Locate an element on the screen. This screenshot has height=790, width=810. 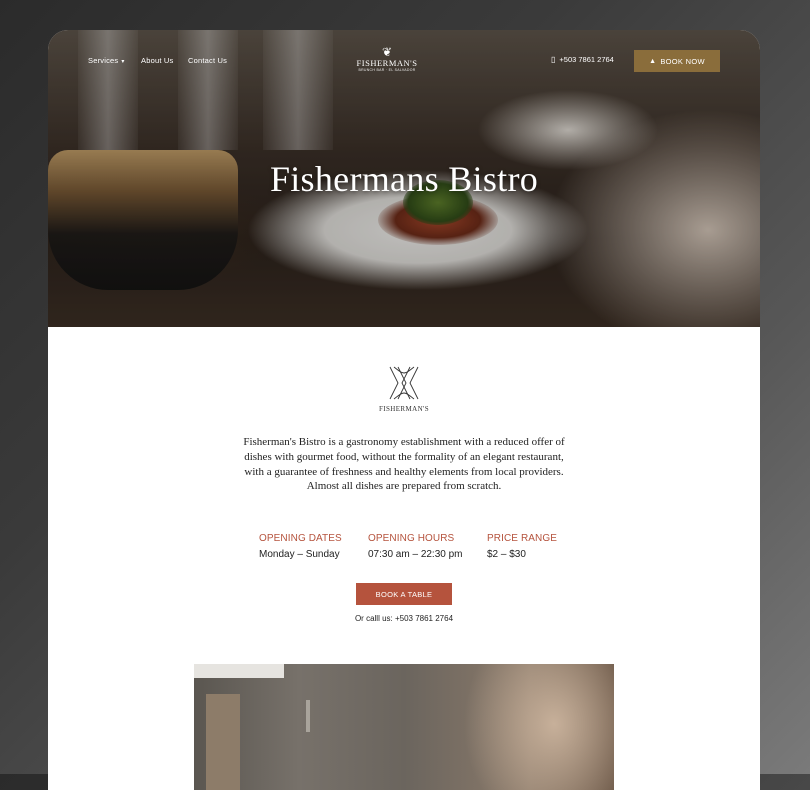
opening-hours-label: OPENING HOURS is located at coordinates (411, 538).